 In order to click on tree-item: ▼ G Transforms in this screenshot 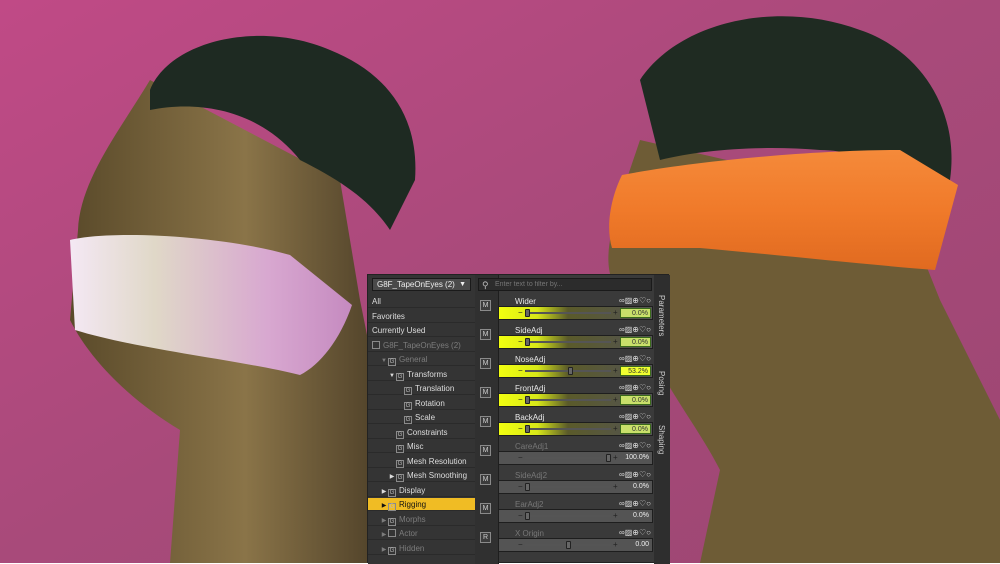, I will do `click(421, 374)`.